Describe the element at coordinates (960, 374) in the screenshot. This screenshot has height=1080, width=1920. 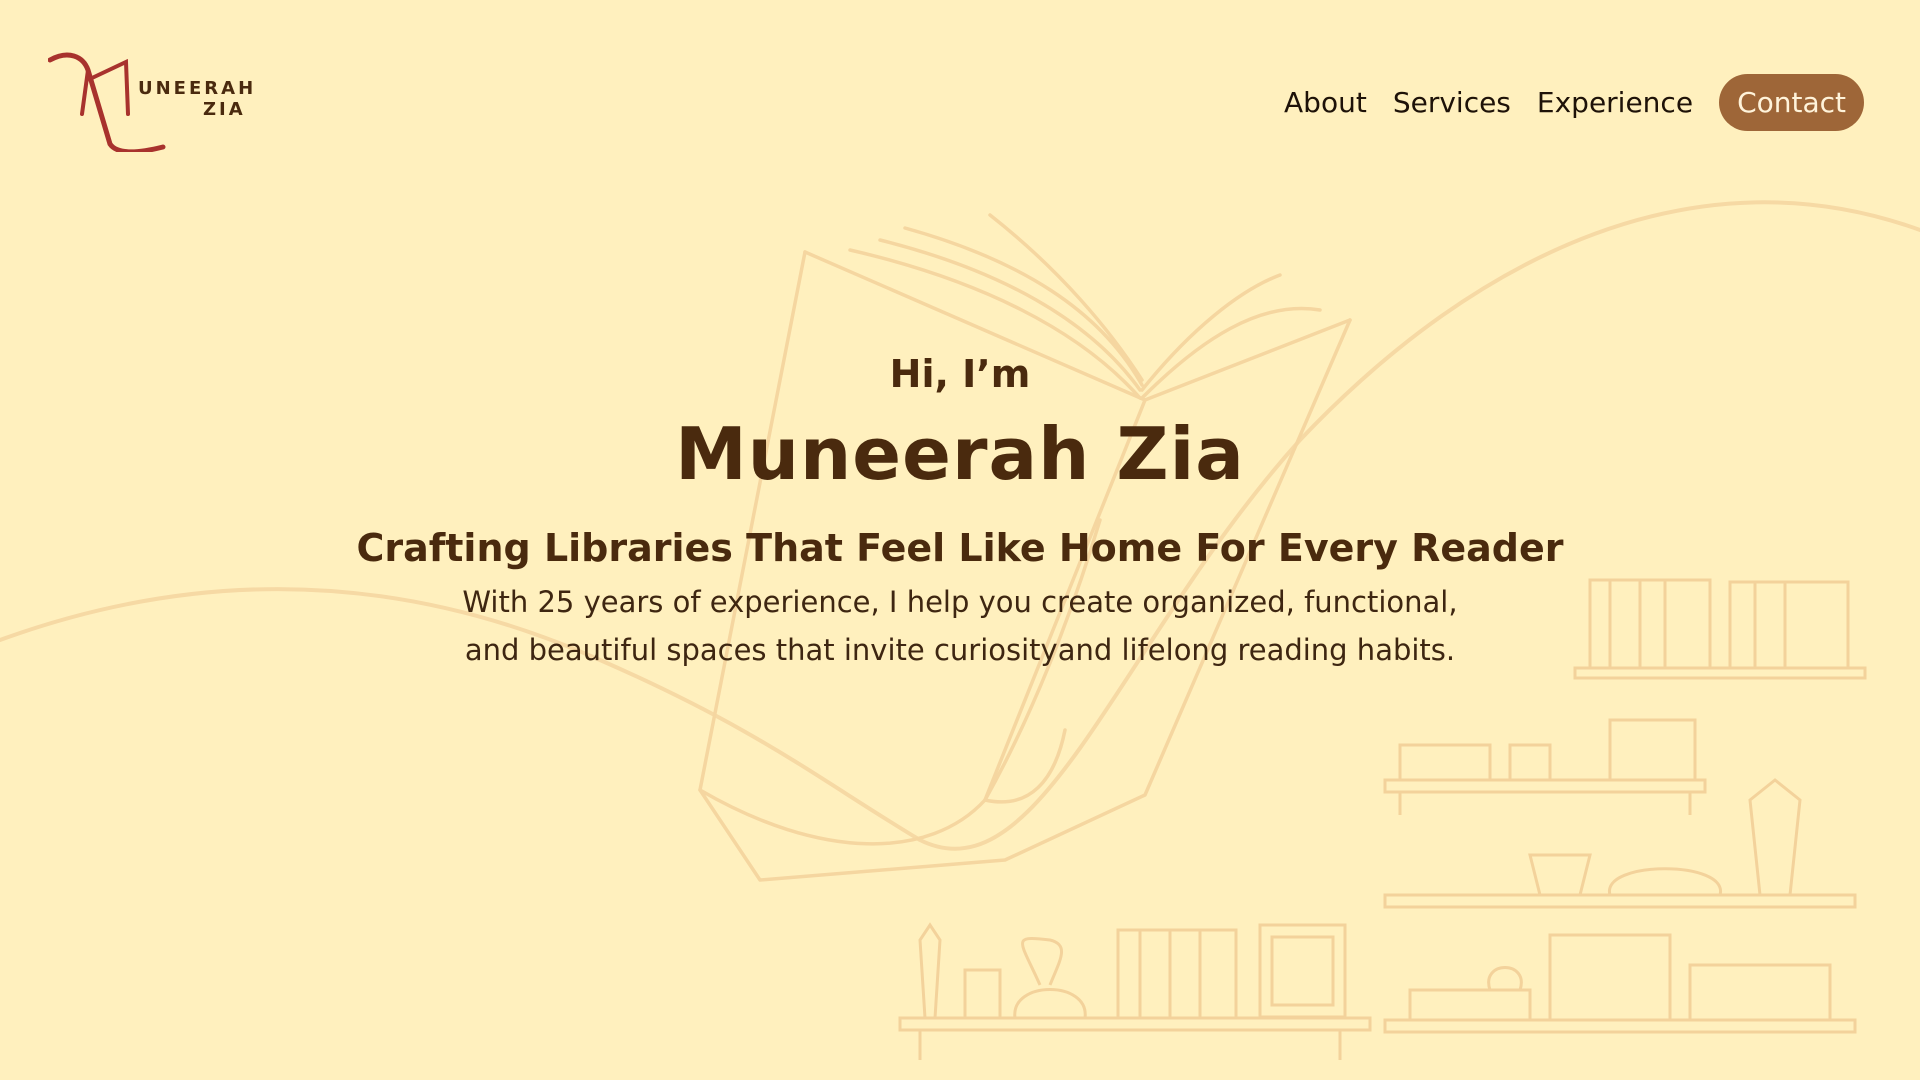
I see `hero-greeting: Hi, I’m` at that location.